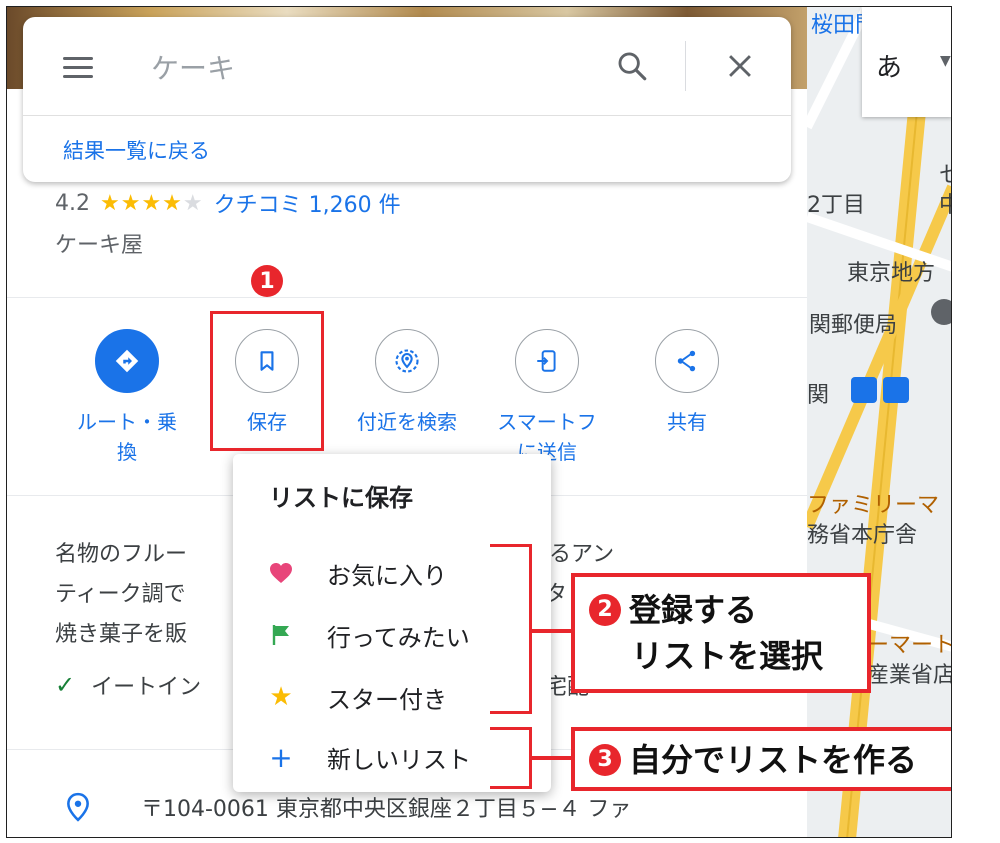 This screenshot has width=1000, height=843. What do you see at coordinates (307, 203) in the screenshot?
I see `reviews-link: クチコミ 1,260 件` at bounding box center [307, 203].